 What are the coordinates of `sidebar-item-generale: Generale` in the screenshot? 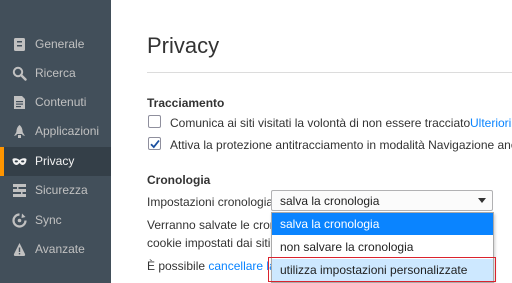 It's located at (55, 44).